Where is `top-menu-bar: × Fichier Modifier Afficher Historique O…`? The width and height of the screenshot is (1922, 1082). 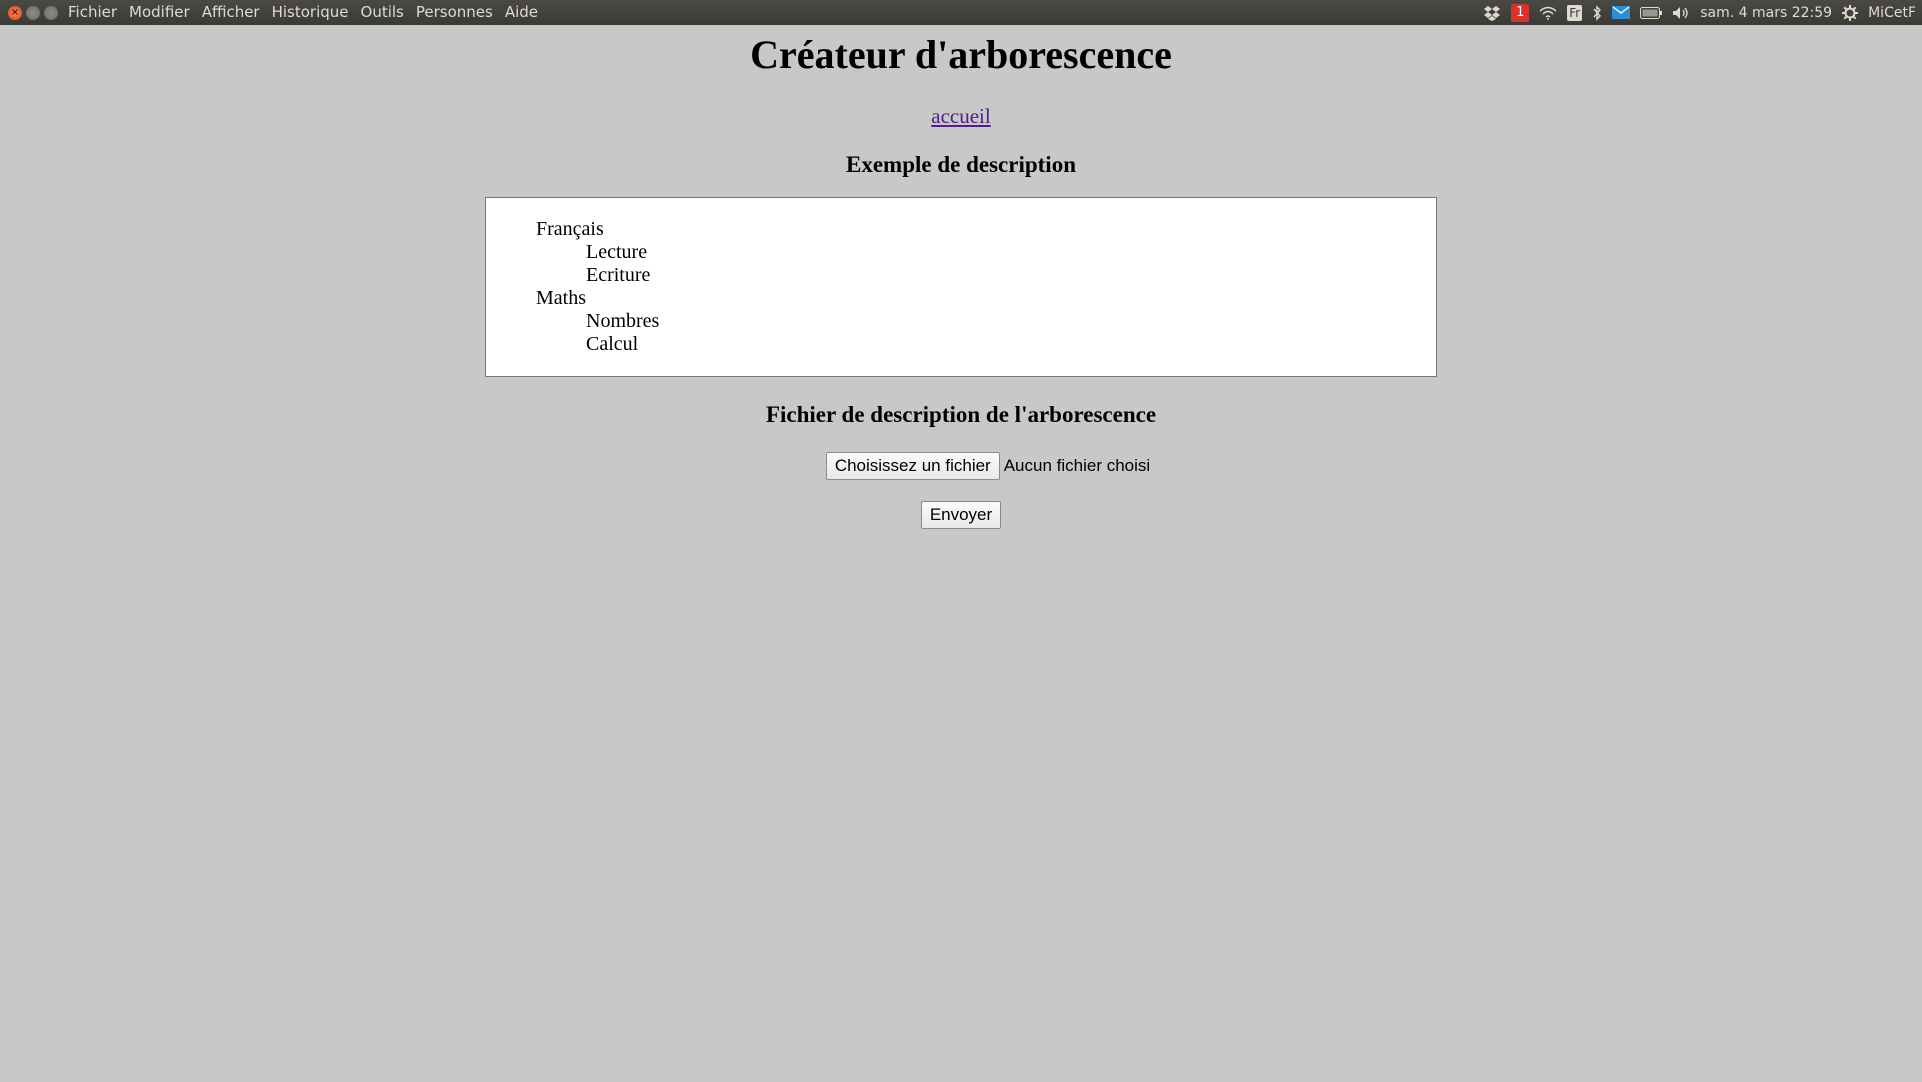 top-menu-bar: × Fichier Modifier Afficher Historique O… is located at coordinates (961, 12).